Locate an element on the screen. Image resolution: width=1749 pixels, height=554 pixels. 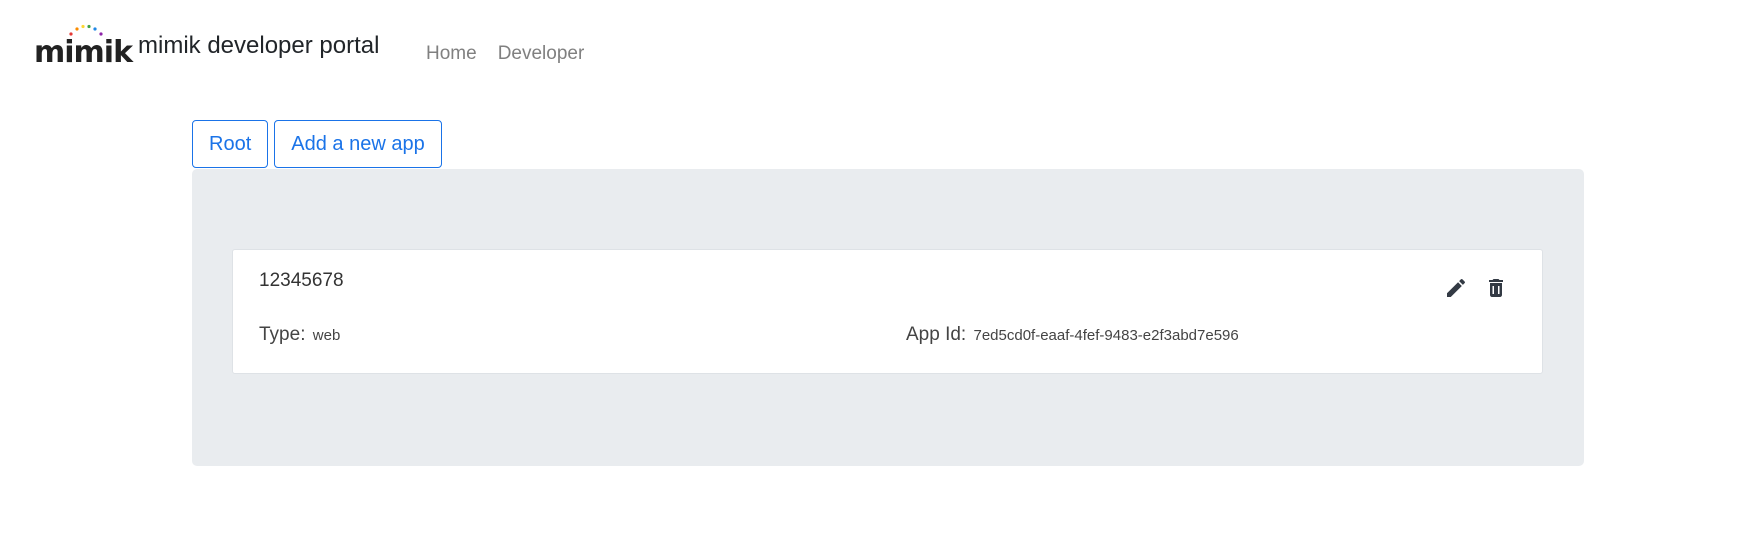
add-app-button: Add a new app is located at coordinates (358, 144).